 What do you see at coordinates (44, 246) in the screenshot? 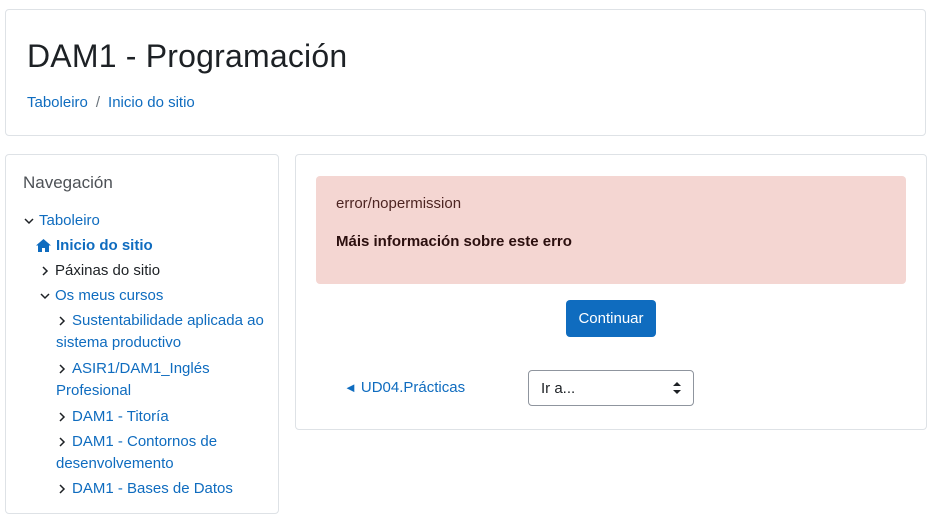
I see `home-icon` at bounding box center [44, 246].